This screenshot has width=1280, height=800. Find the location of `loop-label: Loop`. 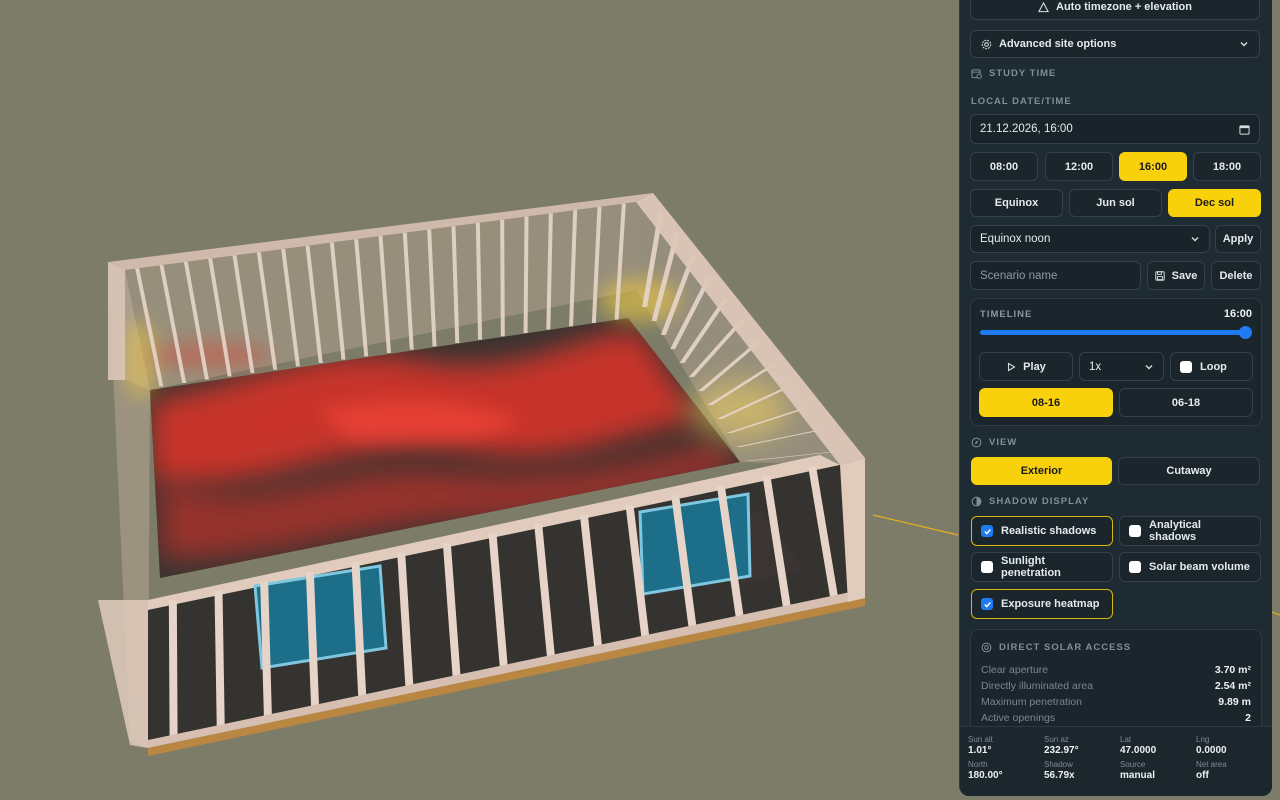

loop-label: Loop is located at coordinates (1213, 366).